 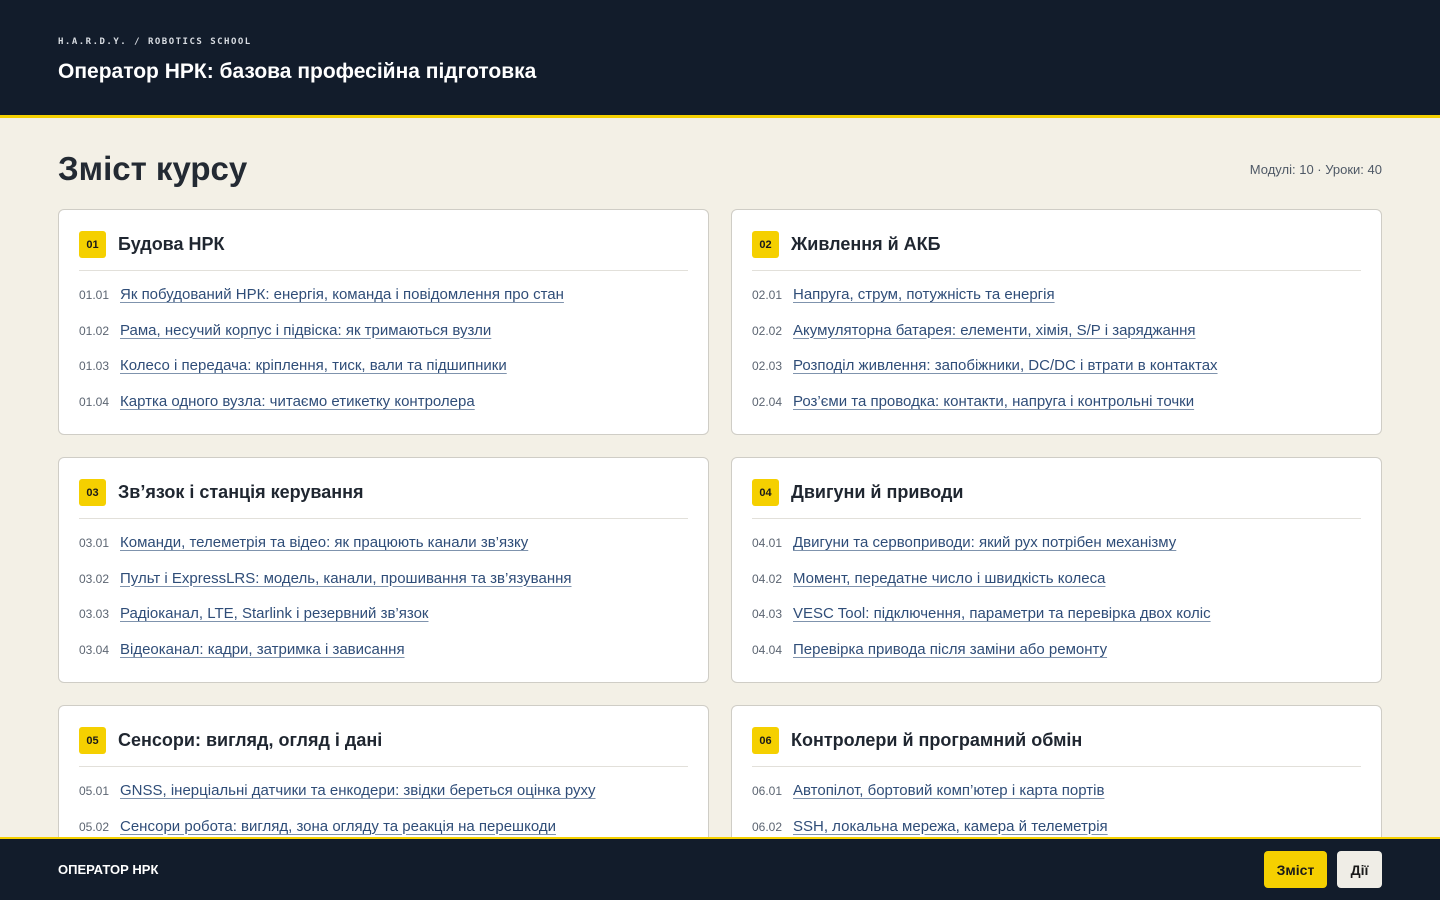 What do you see at coordinates (94, 366) in the screenshot?
I see `lesson-number: 01.03` at bounding box center [94, 366].